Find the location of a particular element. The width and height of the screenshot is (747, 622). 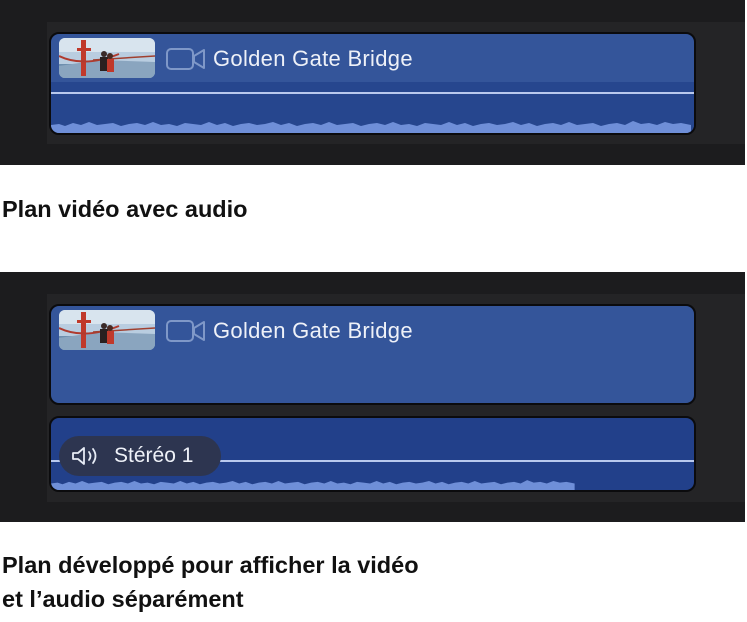

audio-channel-badge: Stéréo 1 is located at coordinates (140, 456).